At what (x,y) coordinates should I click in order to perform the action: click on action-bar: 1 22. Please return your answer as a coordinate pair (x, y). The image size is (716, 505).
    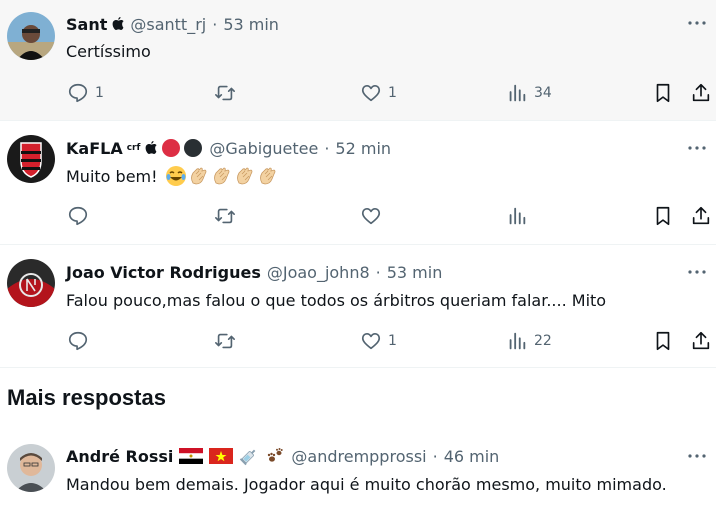
    Looking at the image, I should click on (358, 341).